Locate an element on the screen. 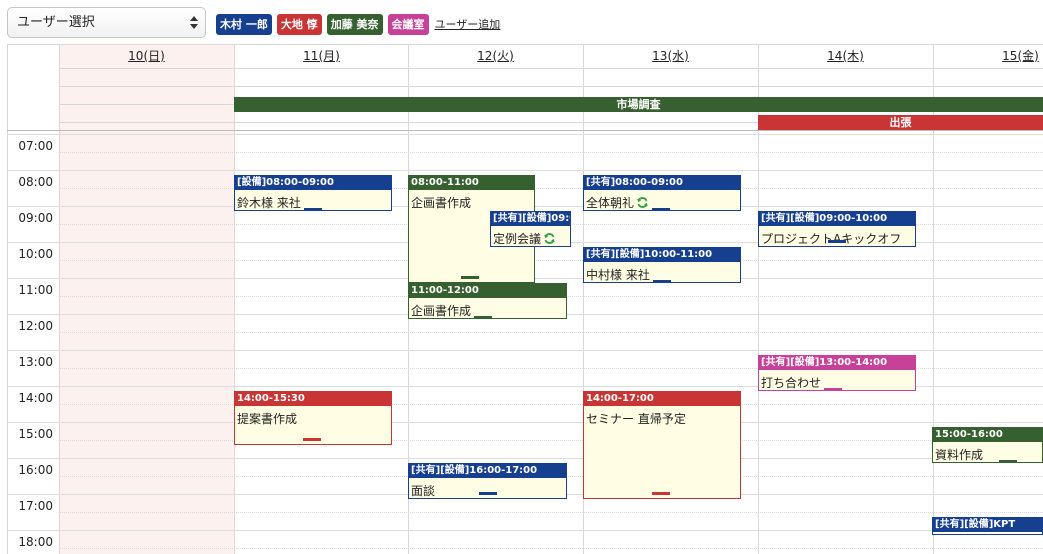  event-materials: 15:00-16:00 資料作成 is located at coordinates (987, 445).